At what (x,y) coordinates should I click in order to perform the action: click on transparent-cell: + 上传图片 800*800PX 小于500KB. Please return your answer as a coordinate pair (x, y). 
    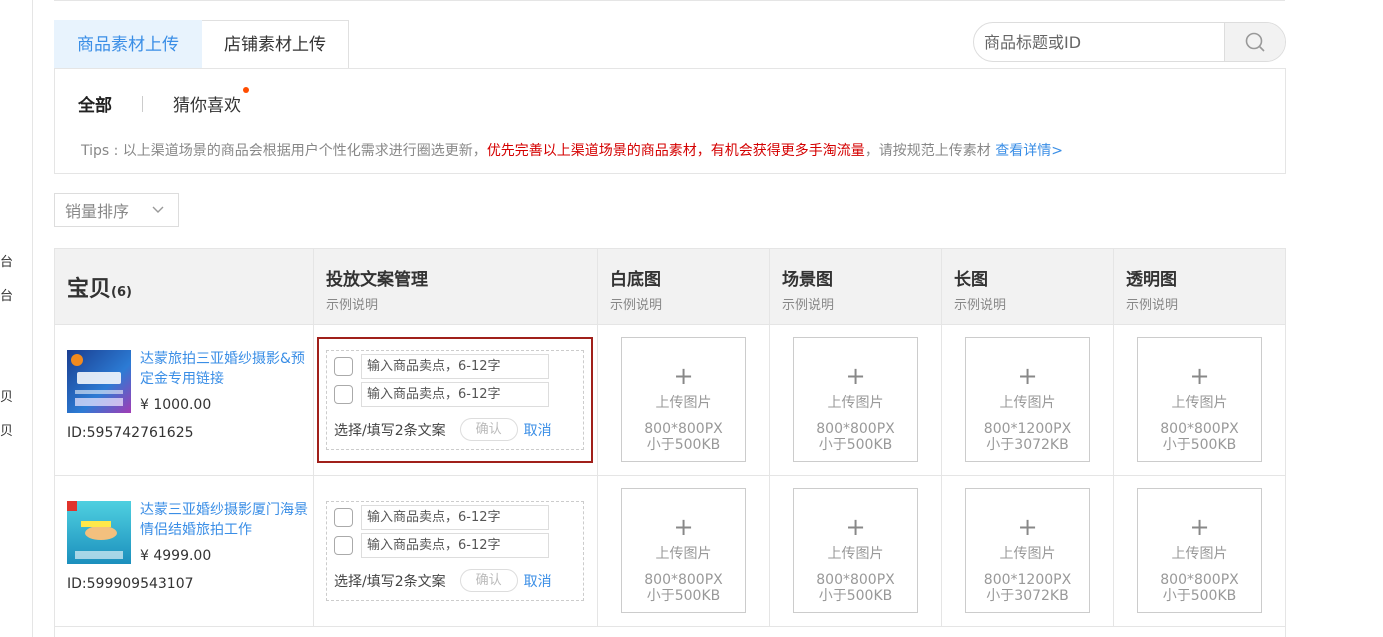
    Looking at the image, I should click on (1199, 551).